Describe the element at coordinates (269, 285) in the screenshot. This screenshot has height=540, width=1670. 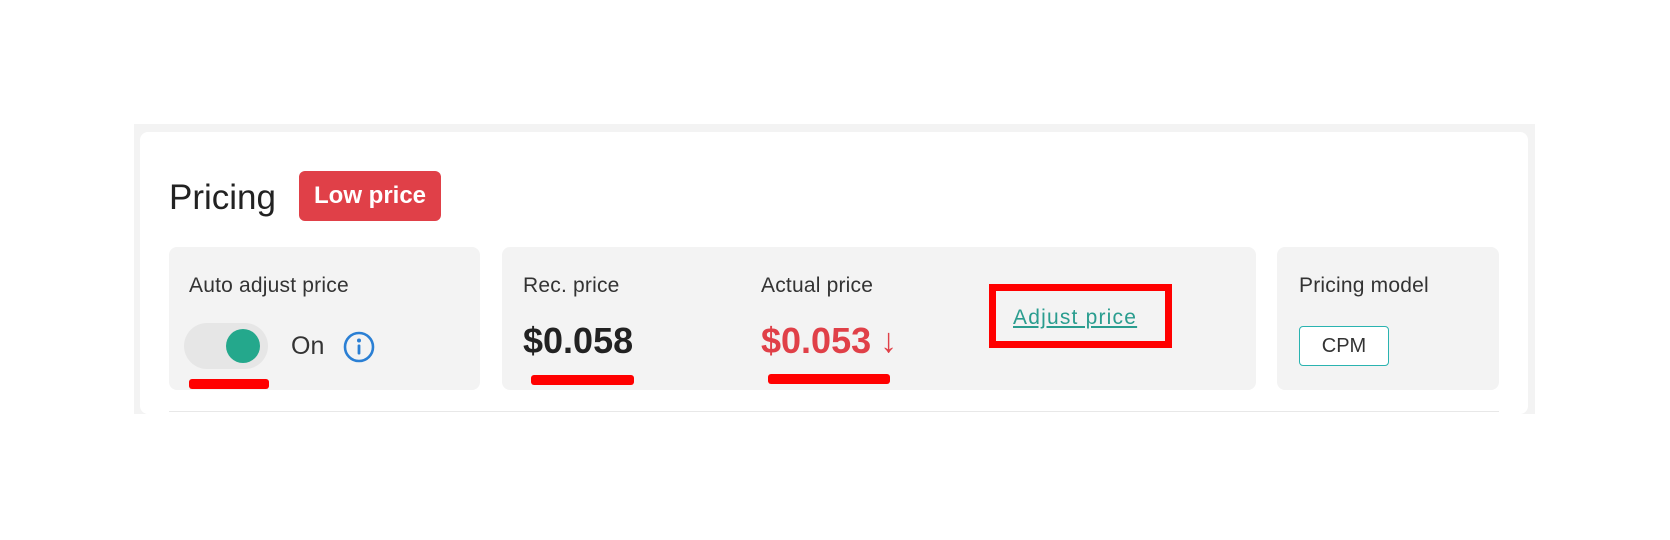
I see `auto-adjust-label: Auto adjust price` at that location.